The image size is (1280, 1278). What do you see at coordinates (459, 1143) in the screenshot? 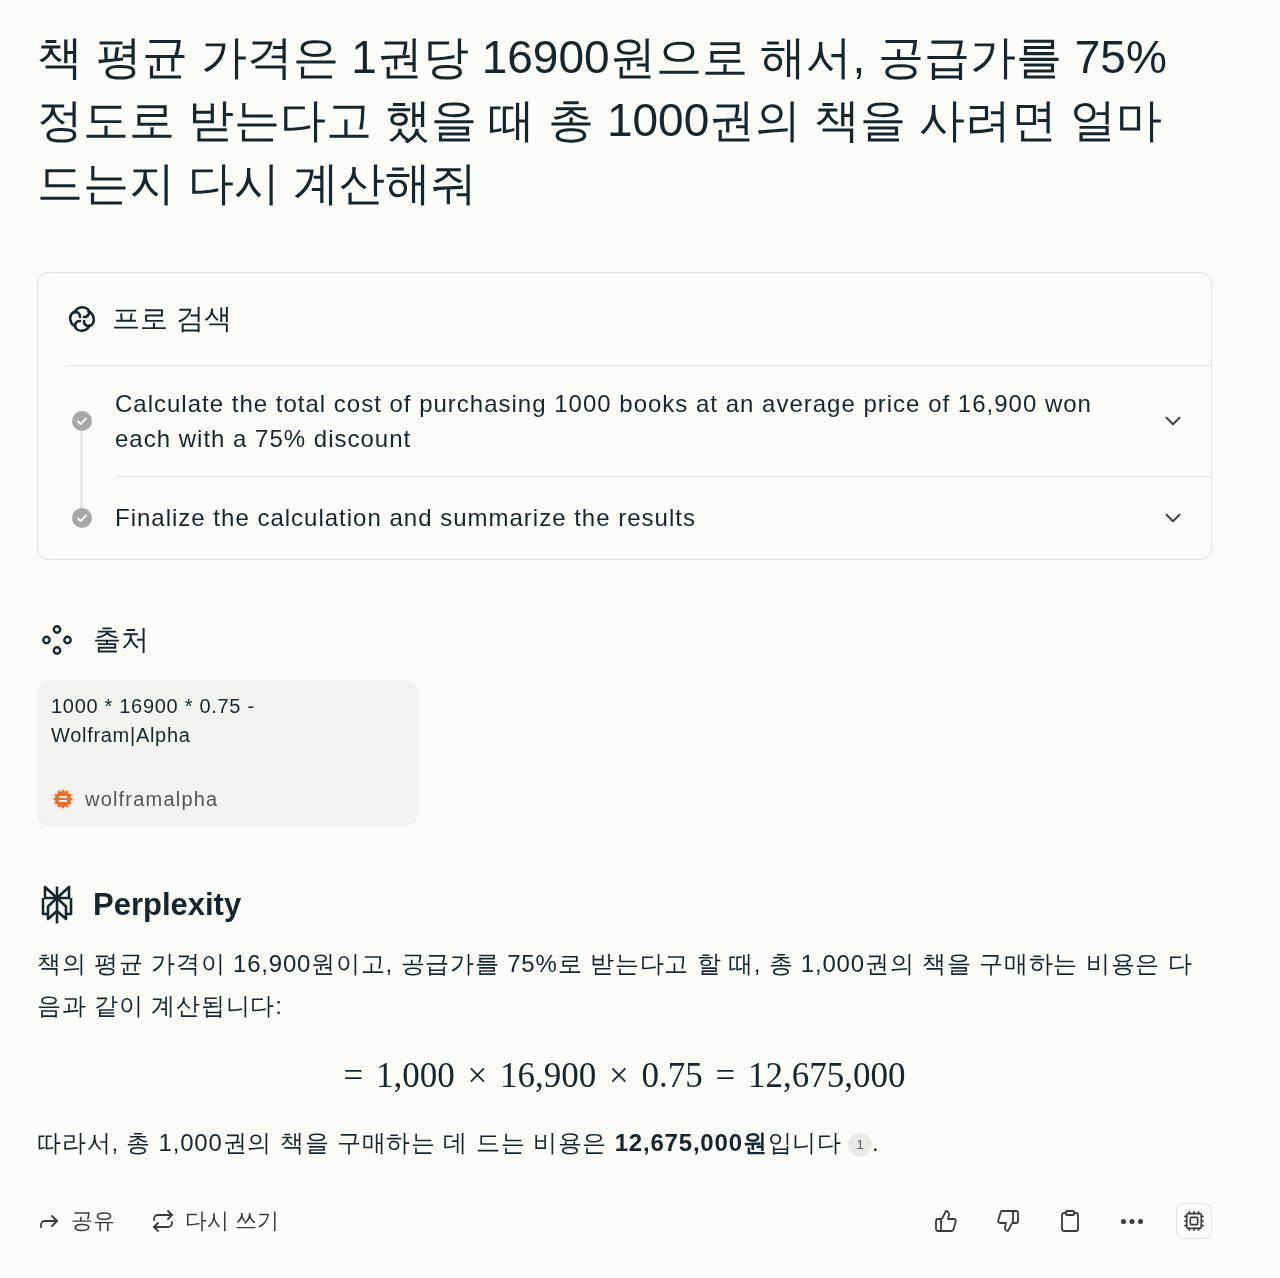
I see `answer-paragraph: 따라서, 총 1,000권의 책을 구매하는 데 드는 비용은 12,675,000원입니다 1 .` at bounding box center [459, 1143].